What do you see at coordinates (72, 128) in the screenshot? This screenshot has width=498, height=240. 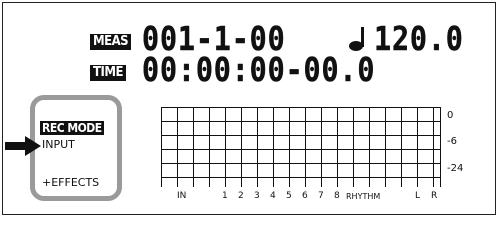 I see `rec-mode-title: REC MODE` at bounding box center [72, 128].